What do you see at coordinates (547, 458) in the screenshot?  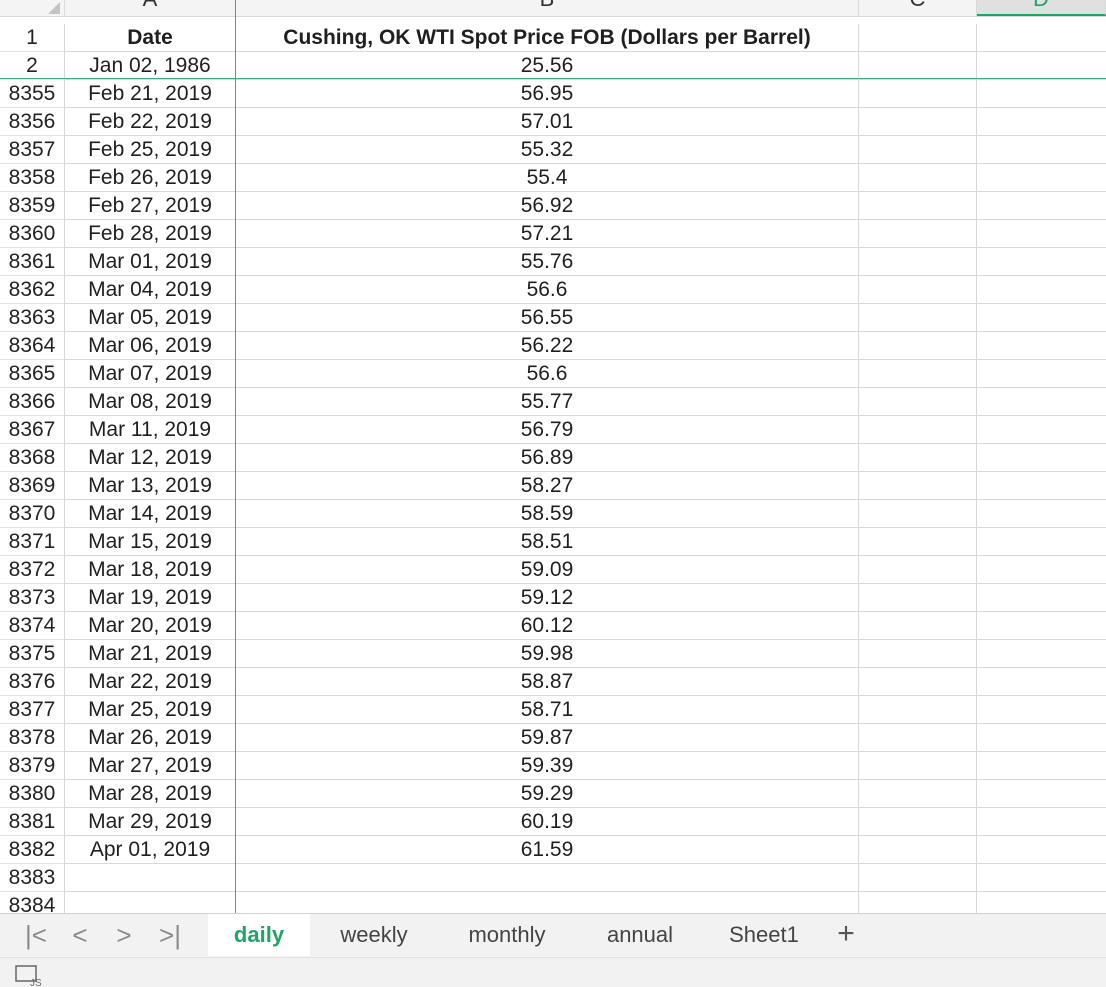 I see `cell-price: 56.89` at bounding box center [547, 458].